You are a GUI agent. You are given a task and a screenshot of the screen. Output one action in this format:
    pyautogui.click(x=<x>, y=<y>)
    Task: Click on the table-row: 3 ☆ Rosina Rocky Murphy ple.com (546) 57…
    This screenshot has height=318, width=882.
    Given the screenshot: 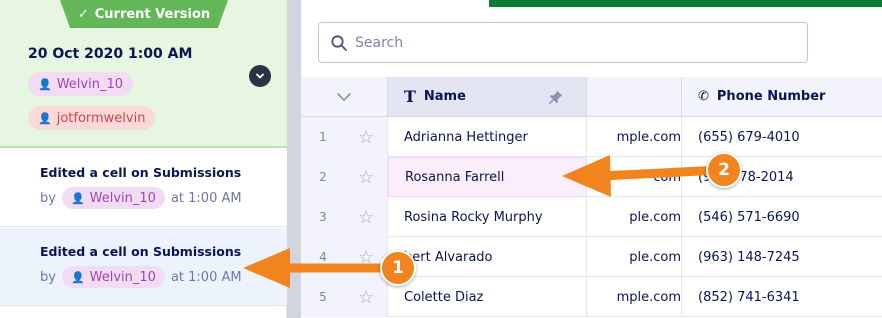 What is the action you would take?
    pyautogui.click(x=591, y=217)
    